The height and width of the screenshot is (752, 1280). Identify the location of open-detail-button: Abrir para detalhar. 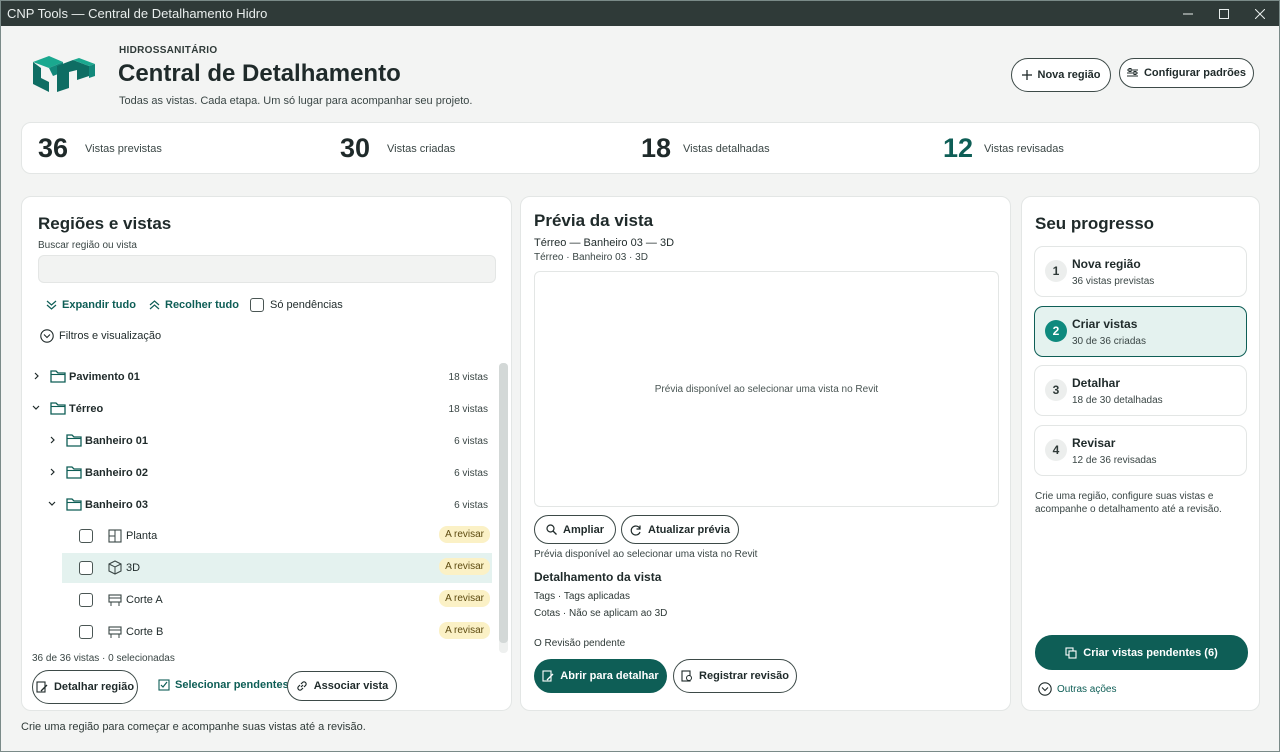
(600, 676).